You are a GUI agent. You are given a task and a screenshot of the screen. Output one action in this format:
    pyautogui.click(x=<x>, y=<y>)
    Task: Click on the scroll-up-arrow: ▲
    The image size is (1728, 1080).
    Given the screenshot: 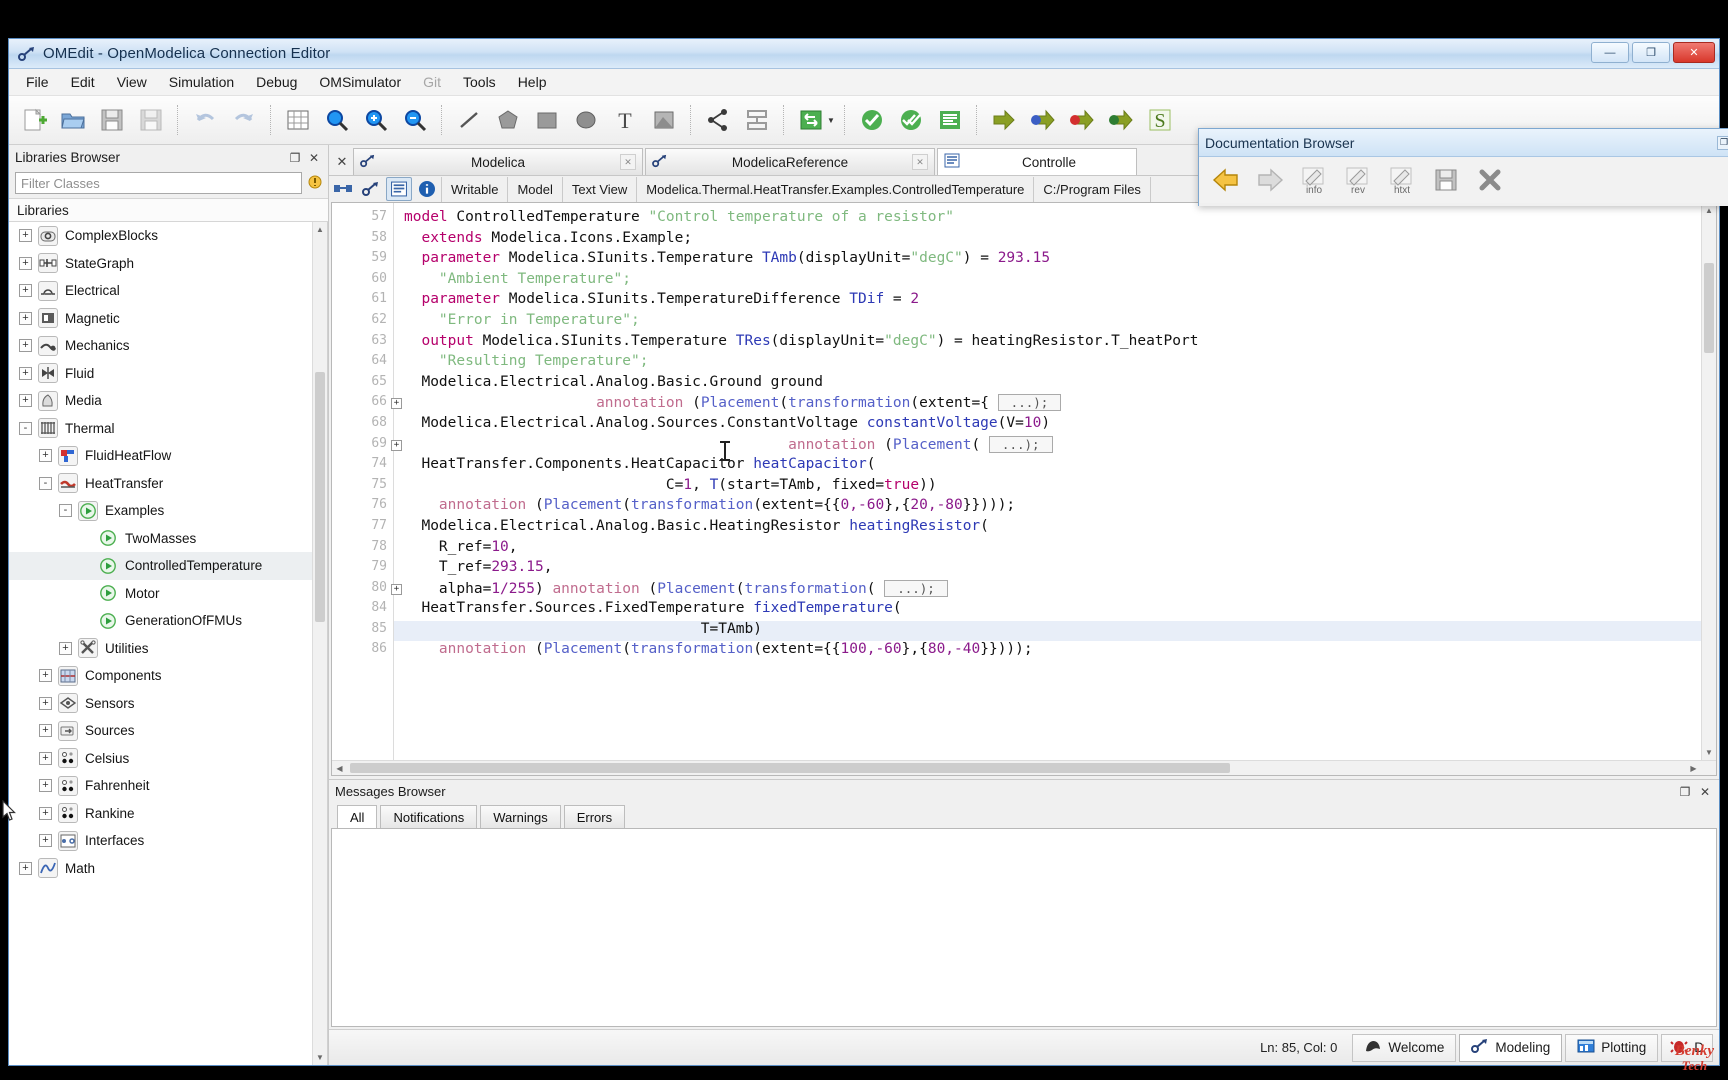 What is the action you would take?
    pyautogui.click(x=320, y=229)
    